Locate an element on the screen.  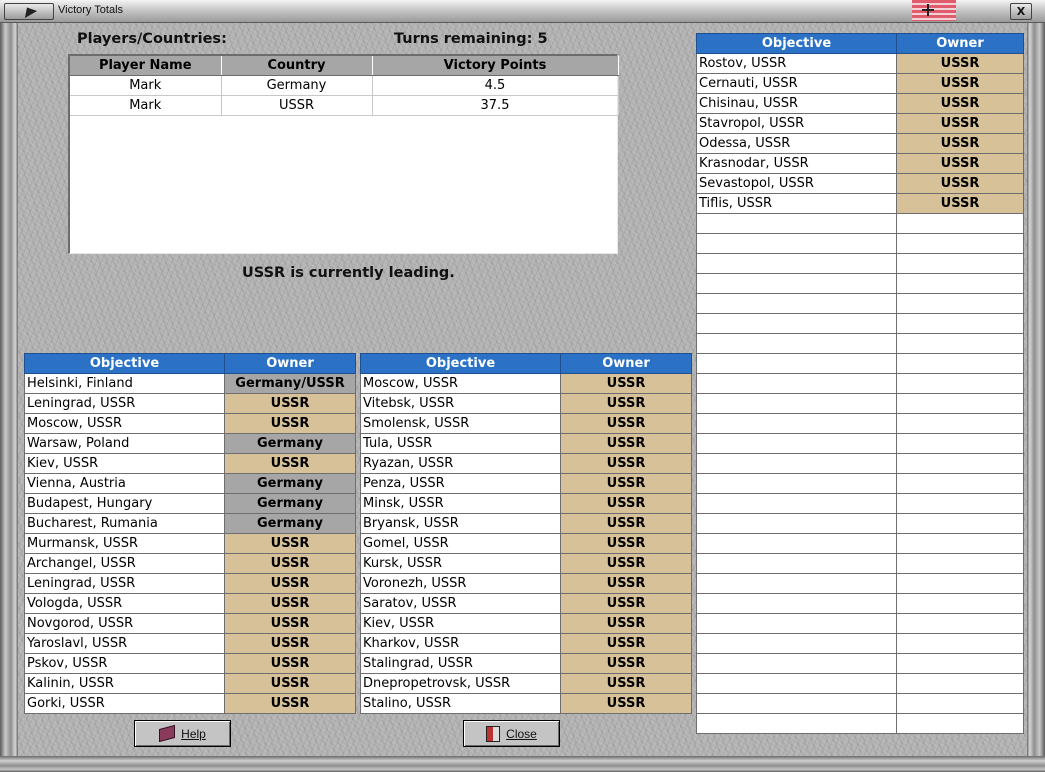
table-row: Tiflis, USSR USSR is located at coordinates (860, 203).